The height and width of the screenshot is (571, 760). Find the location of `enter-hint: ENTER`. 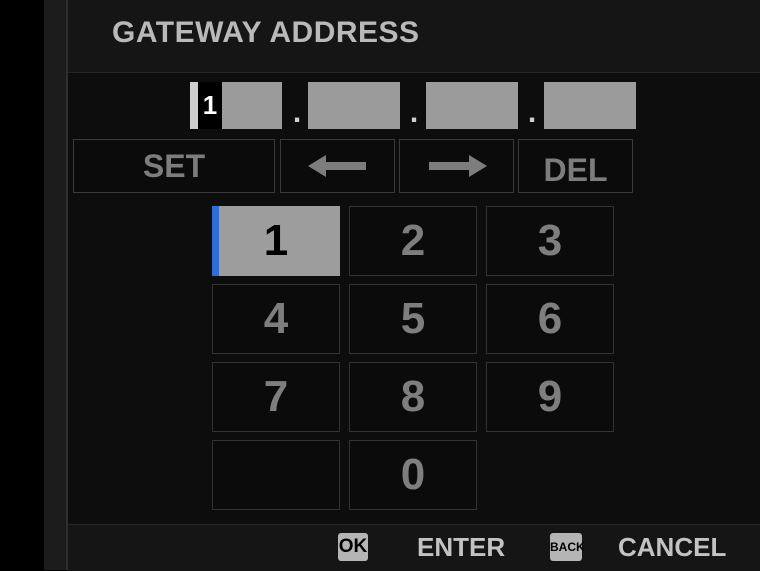

enter-hint: ENTER is located at coordinates (461, 547).